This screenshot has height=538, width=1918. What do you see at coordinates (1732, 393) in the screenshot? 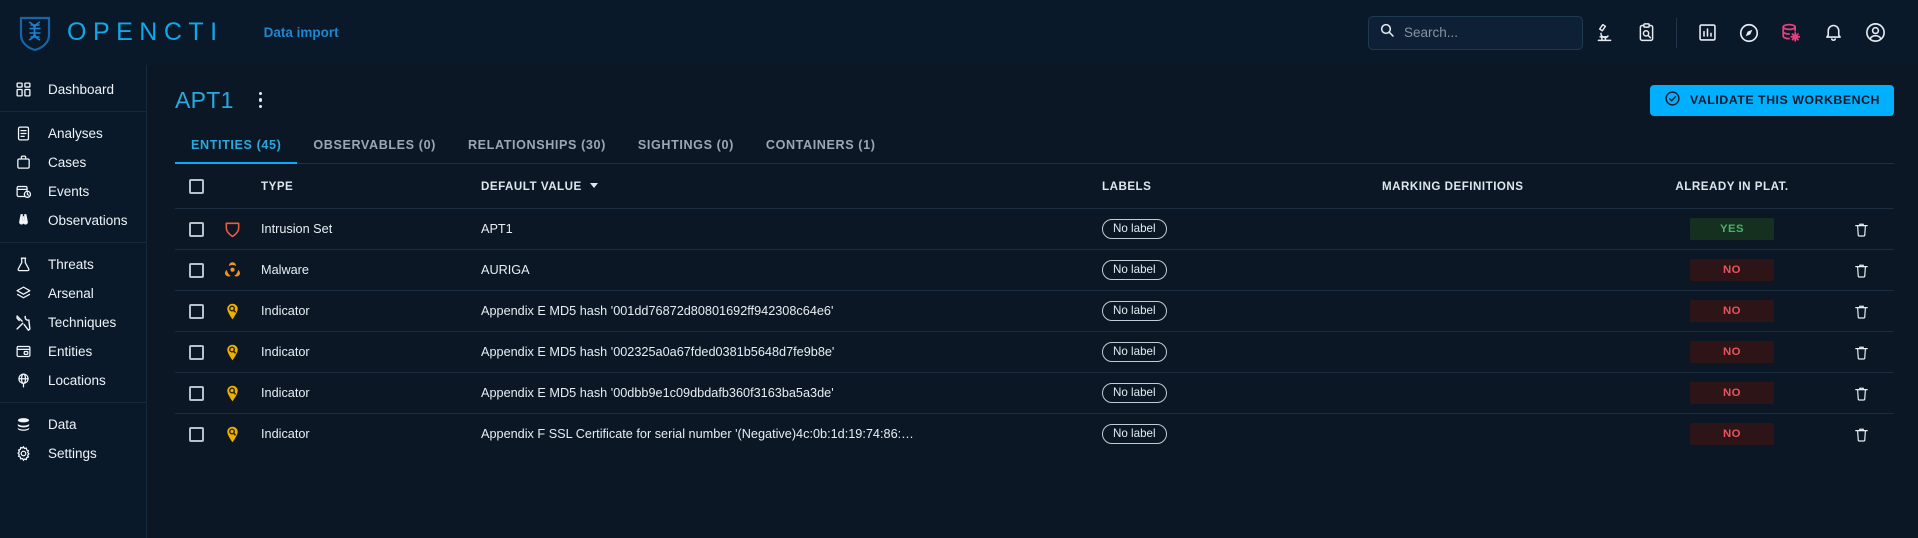
I see `status-badge: NO` at bounding box center [1732, 393].